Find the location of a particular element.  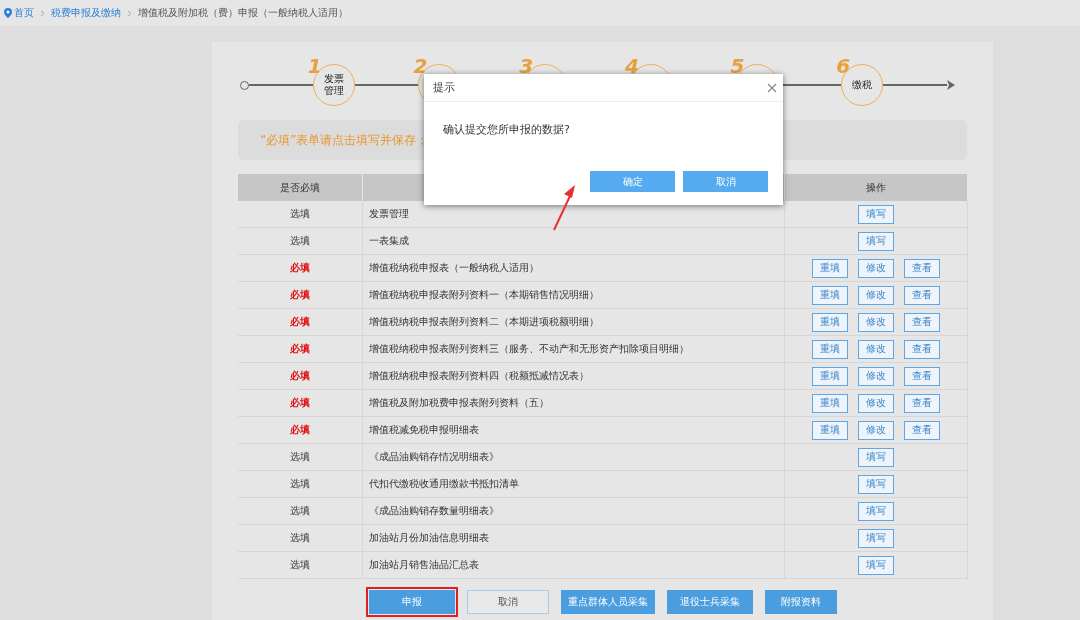

step-number: 5 is located at coordinates (737, 66).